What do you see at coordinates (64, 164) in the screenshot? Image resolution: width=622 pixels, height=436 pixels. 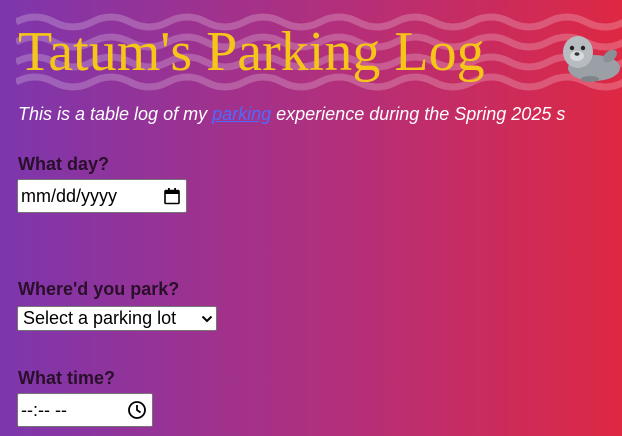 I see `day-label: What day?` at bounding box center [64, 164].